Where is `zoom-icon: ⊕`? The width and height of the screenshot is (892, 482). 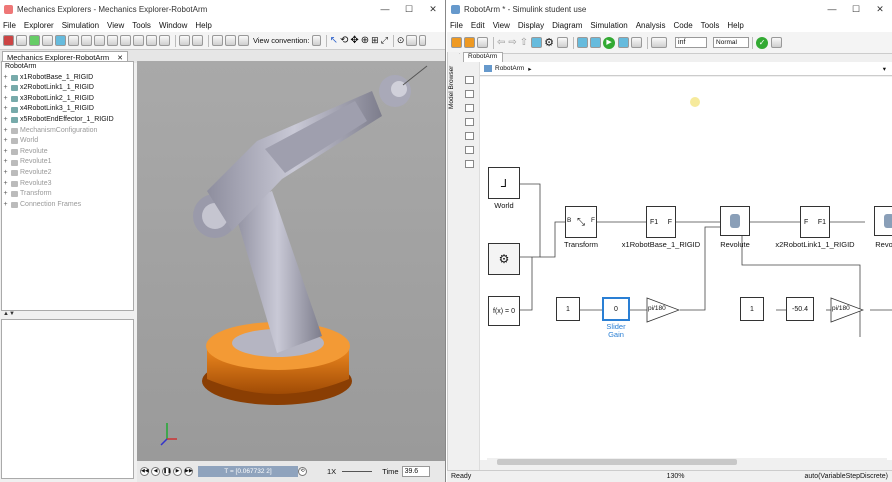 zoom-icon: ⊕ is located at coordinates (365, 40).